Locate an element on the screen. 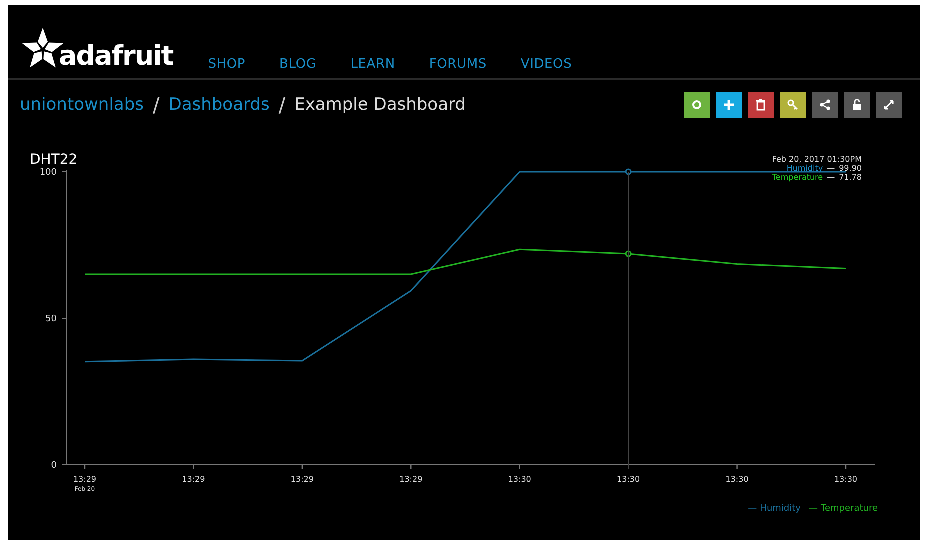  delete-button is located at coordinates (761, 105).